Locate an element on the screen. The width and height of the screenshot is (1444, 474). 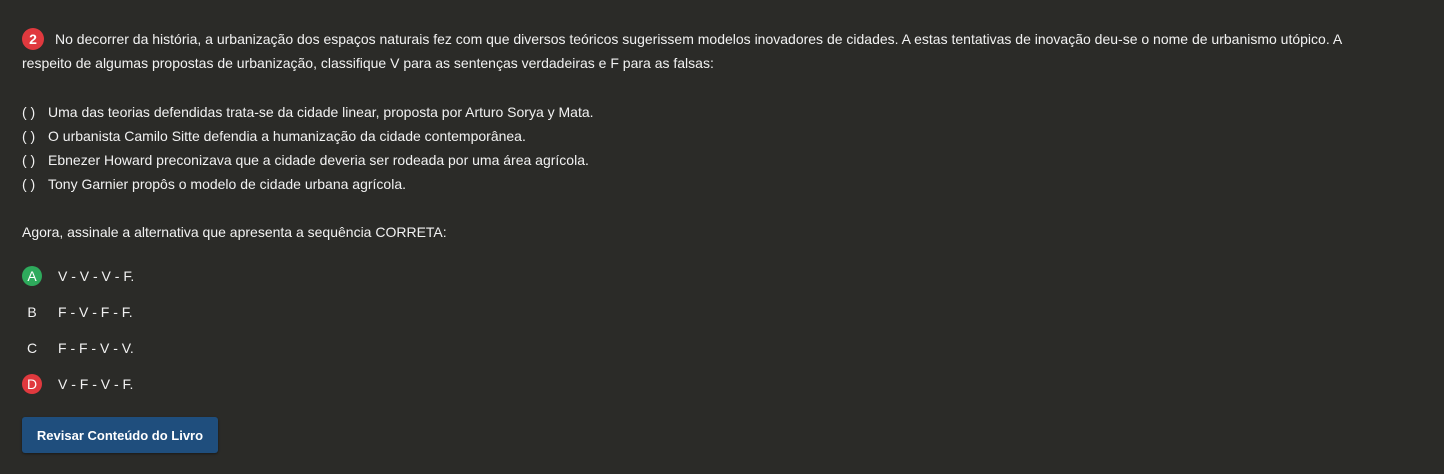
option-text: F - F - V - V. is located at coordinates (96, 348).